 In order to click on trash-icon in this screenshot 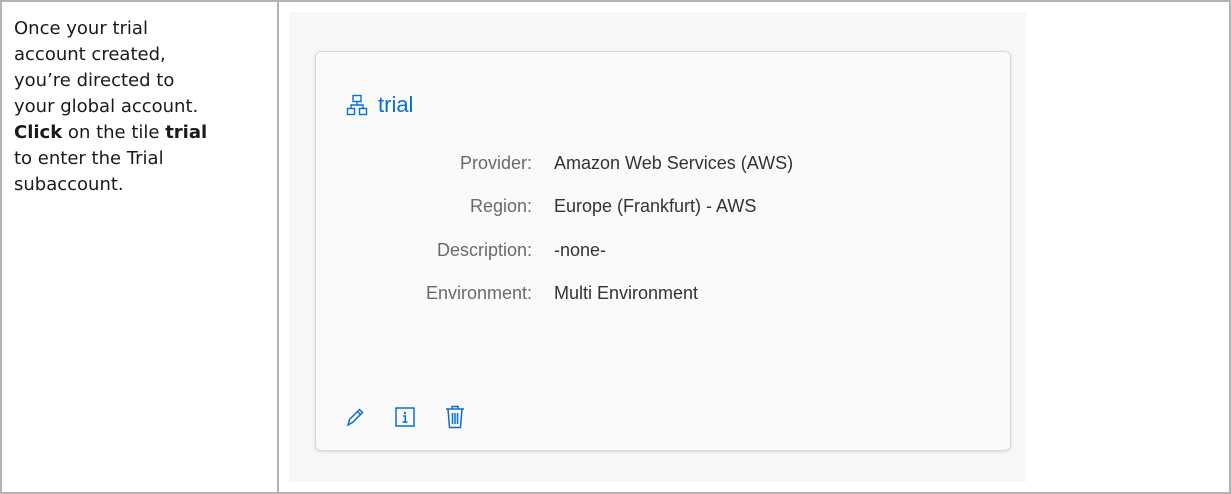, I will do `click(455, 417)`.